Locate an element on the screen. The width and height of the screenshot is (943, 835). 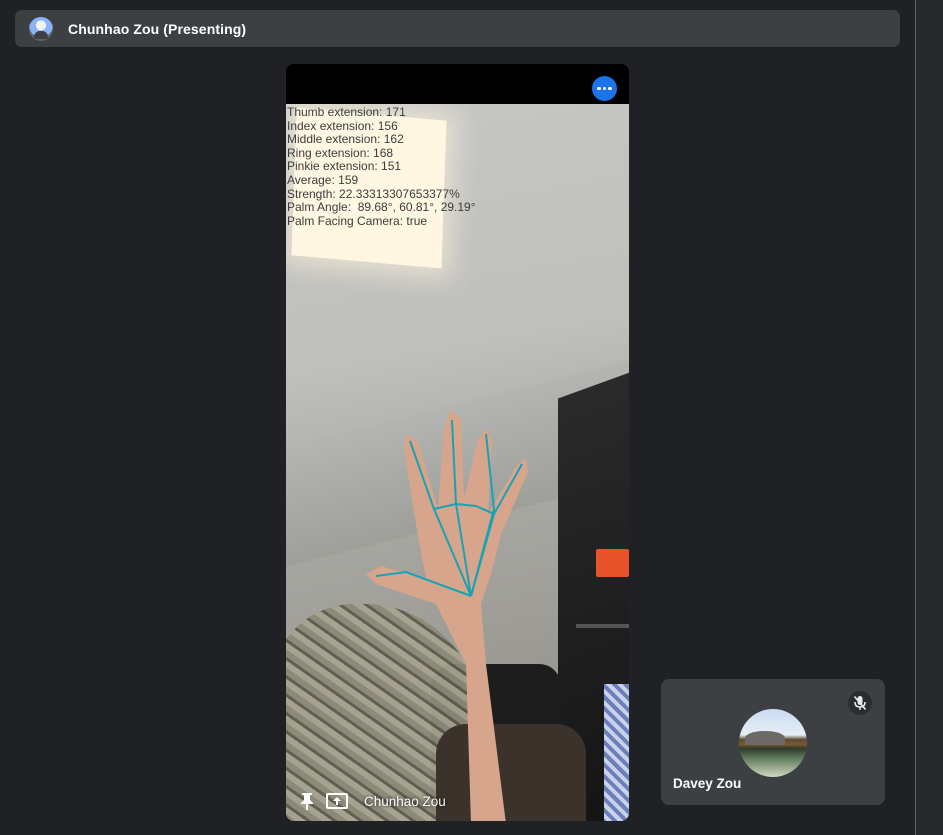
participant-name-label: Chunhao Zou is located at coordinates (405, 801).